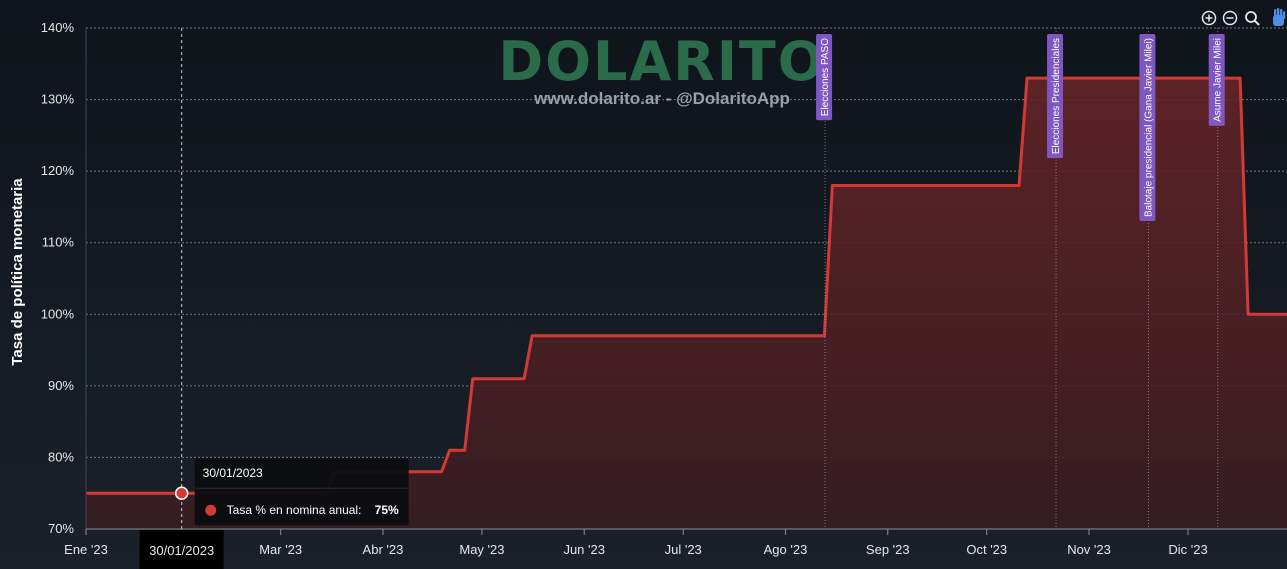 This screenshot has height=569, width=1287. I want to click on x-tick-label: Jul '23, so click(683, 549).